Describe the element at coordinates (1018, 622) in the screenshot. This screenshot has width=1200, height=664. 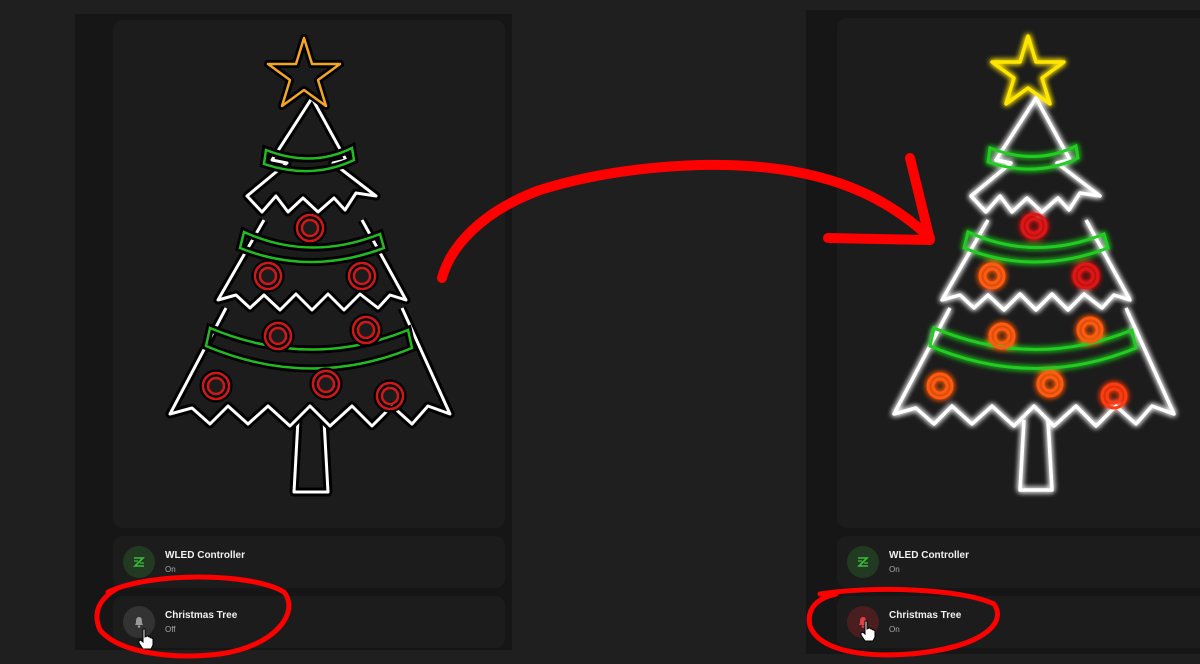
I see `right-christmas-tree-tile: Christmas Tree On` at that location.